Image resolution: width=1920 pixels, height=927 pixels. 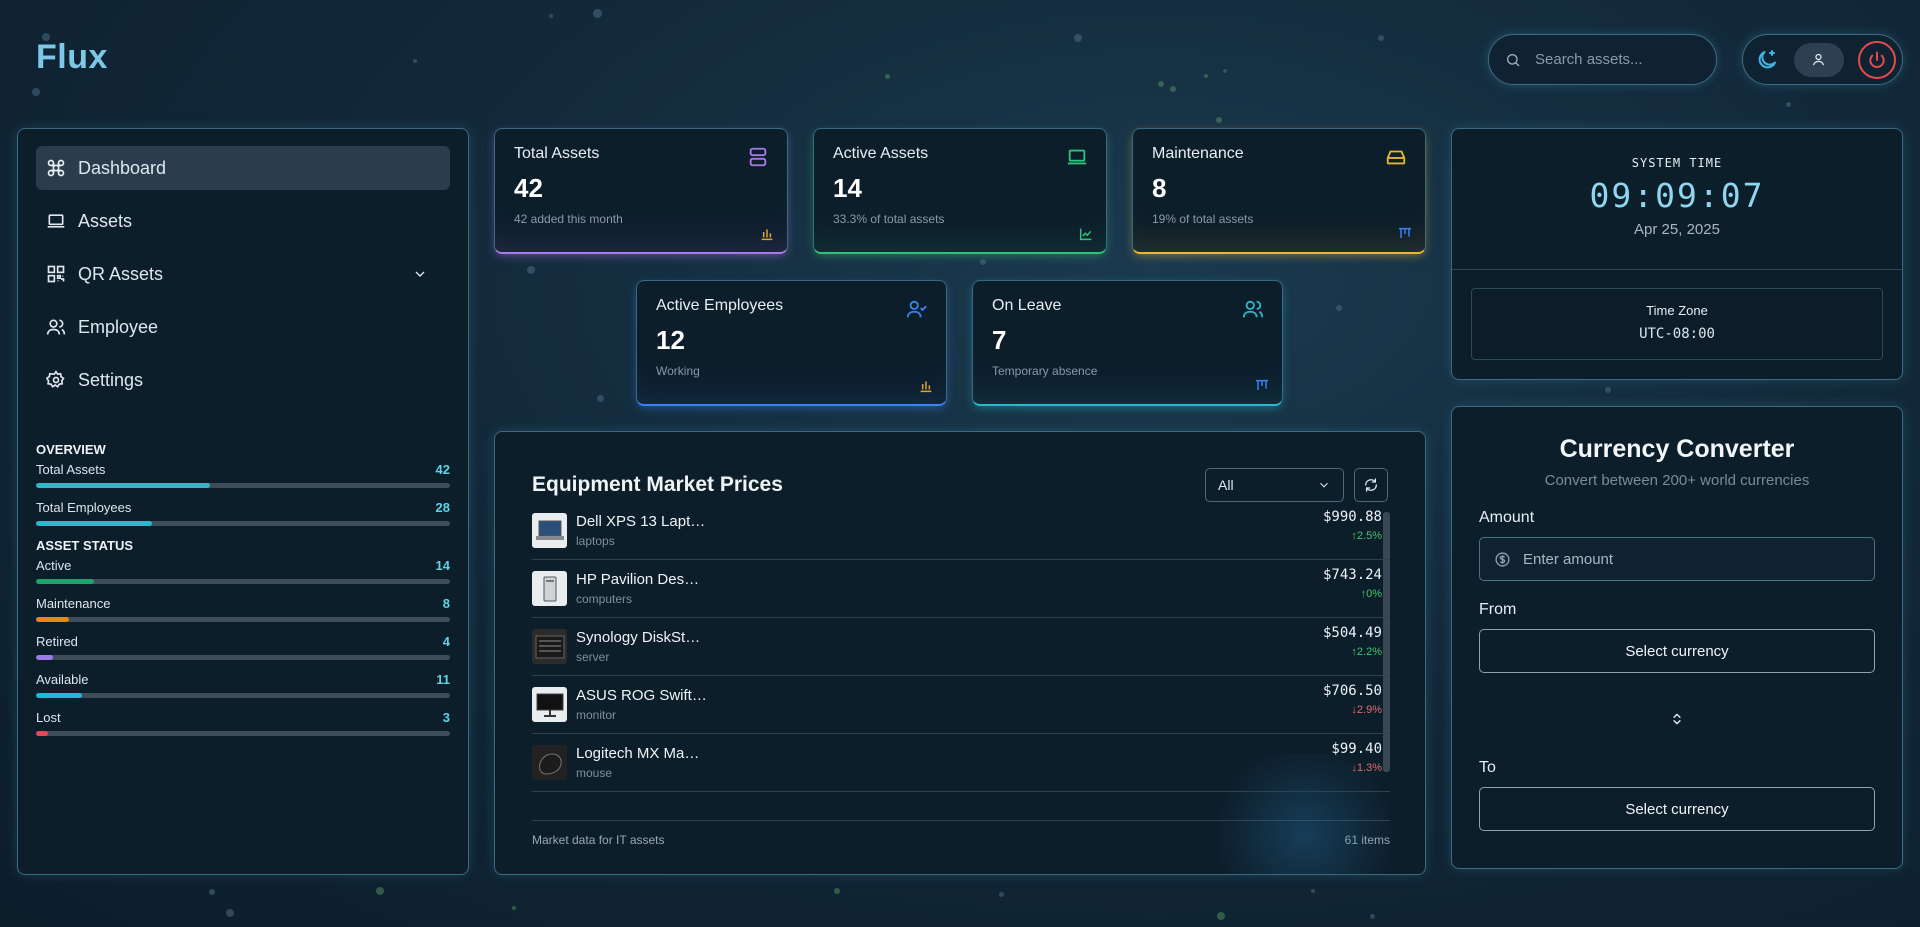 I want to click on item-category: computers, so click(x=604, y=599).